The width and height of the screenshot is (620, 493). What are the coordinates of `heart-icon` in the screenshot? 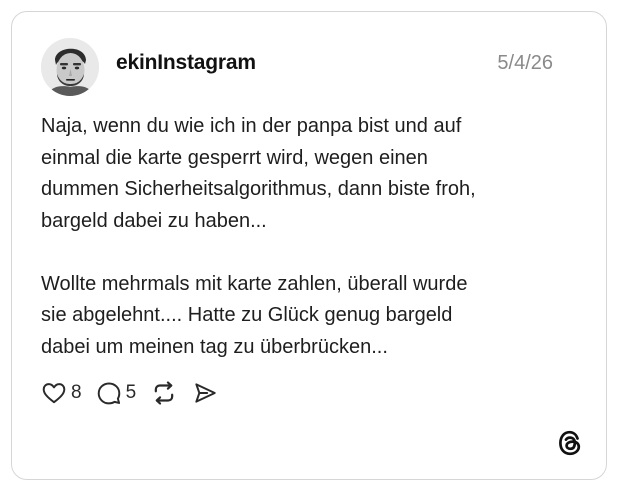 It's located at (54, 393).